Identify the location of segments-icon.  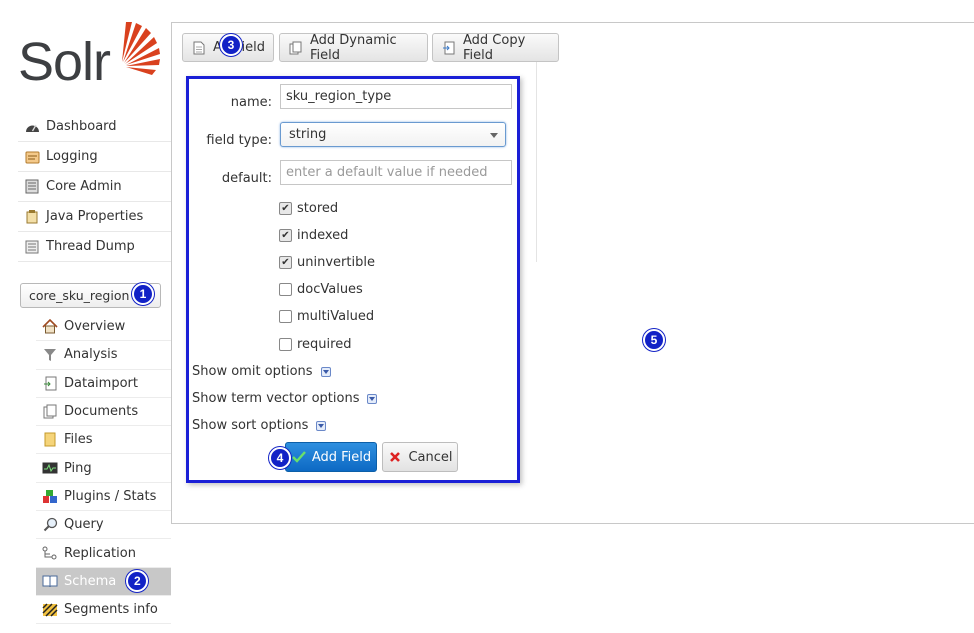
(50, 610).